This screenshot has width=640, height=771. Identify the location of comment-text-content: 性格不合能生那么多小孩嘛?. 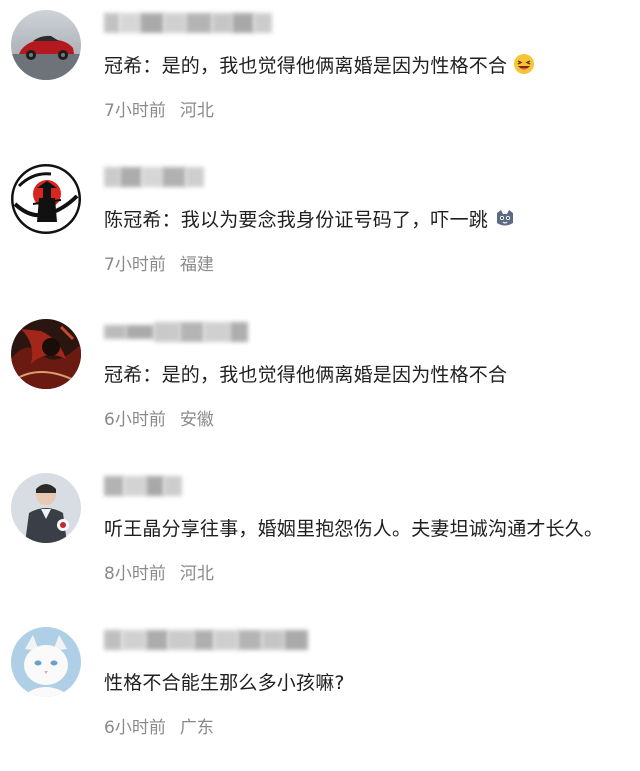
(224, 683).